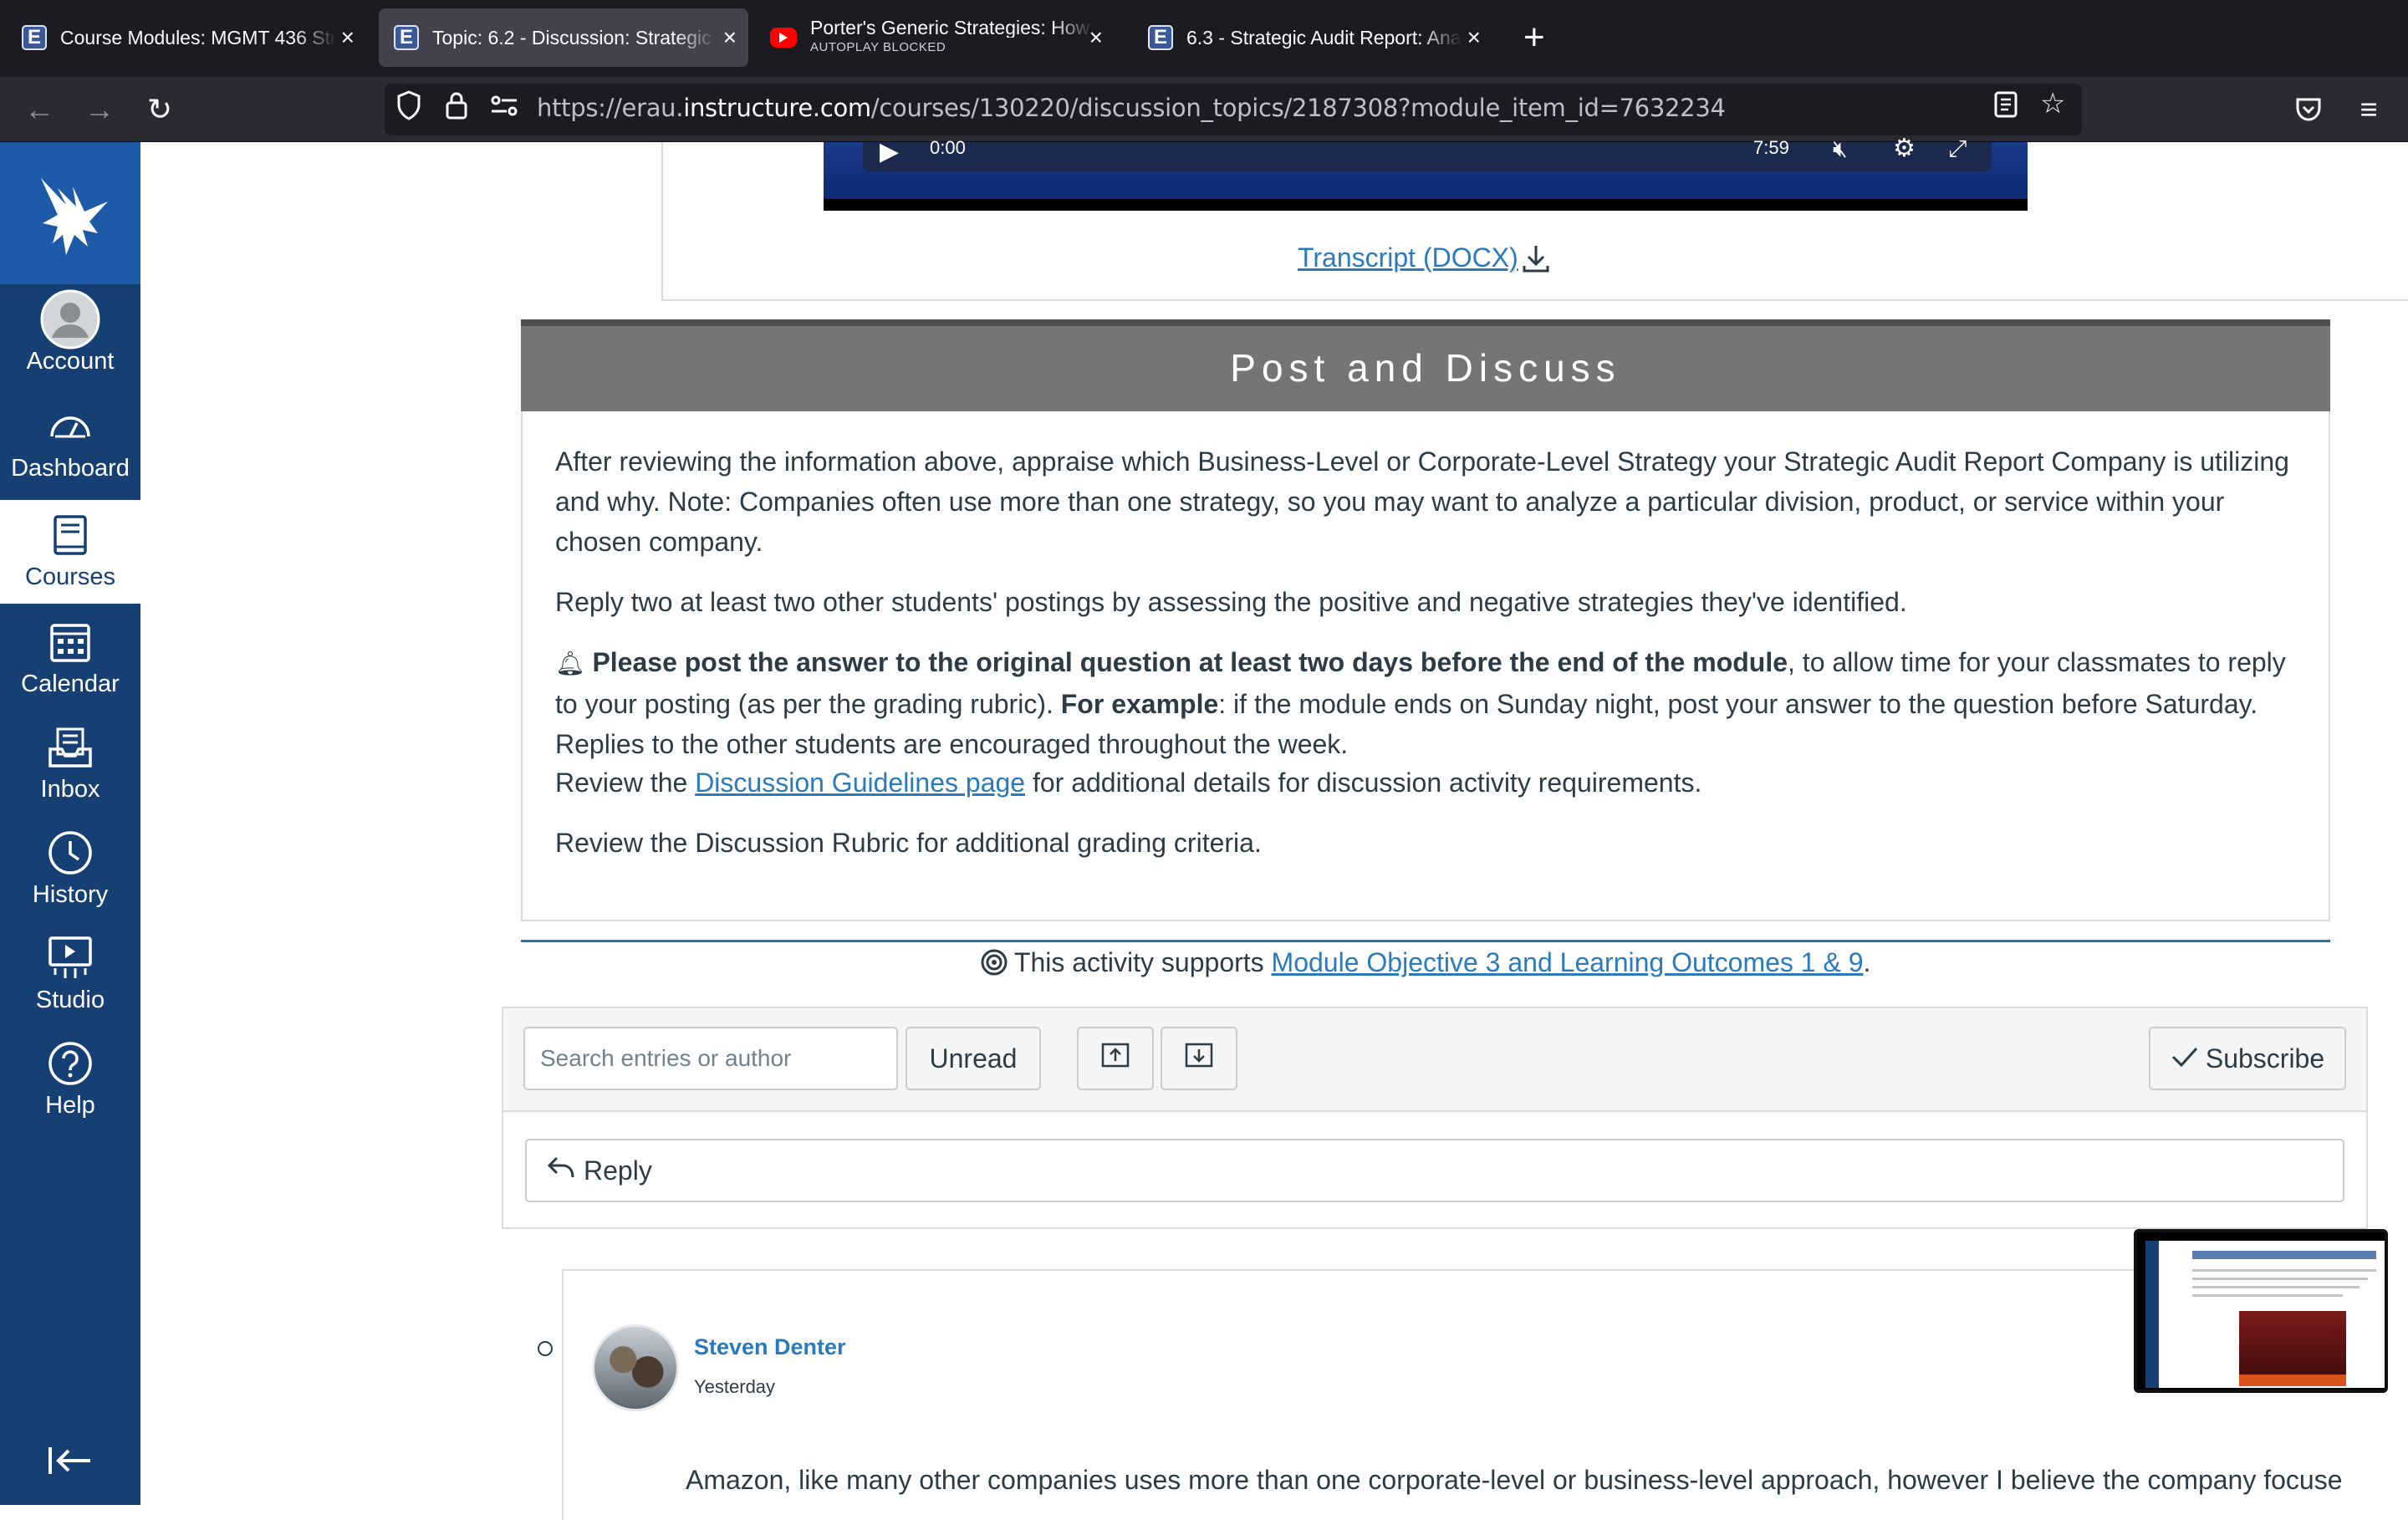  What do you see at coordinates (70, 894) in the screenshot?
I see `nav-item-label: History` at bounding box center [70, 894].